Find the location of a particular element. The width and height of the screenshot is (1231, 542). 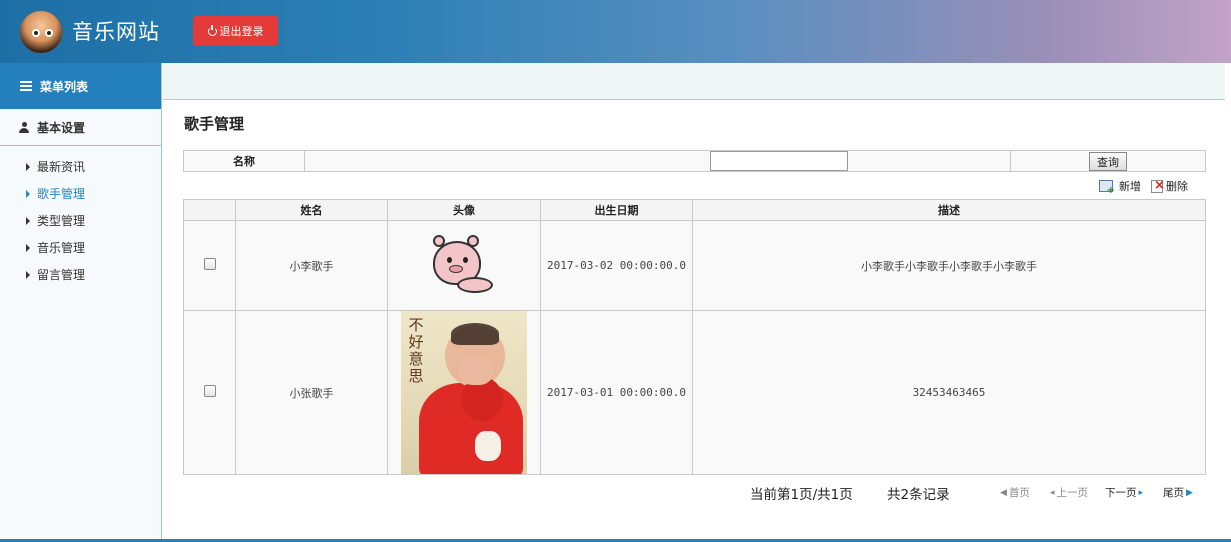

menu-title: 菜单列表 is located at coordinates (64, 86).